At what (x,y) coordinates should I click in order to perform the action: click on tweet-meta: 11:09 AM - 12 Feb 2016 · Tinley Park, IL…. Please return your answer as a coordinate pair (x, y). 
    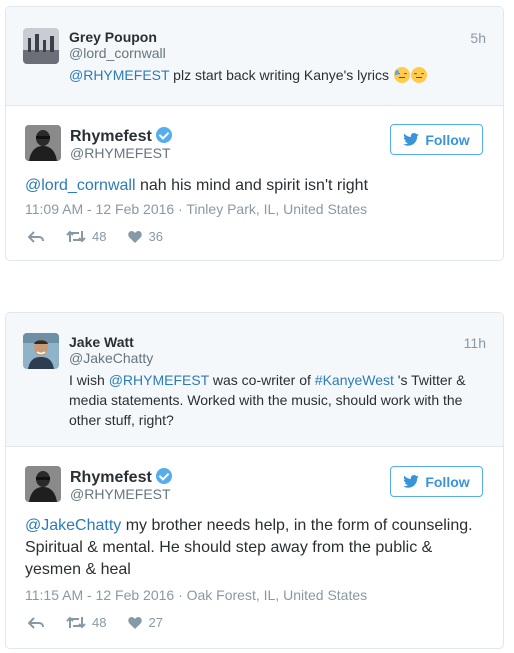
    Looking at the image, I should click on (196, 209).